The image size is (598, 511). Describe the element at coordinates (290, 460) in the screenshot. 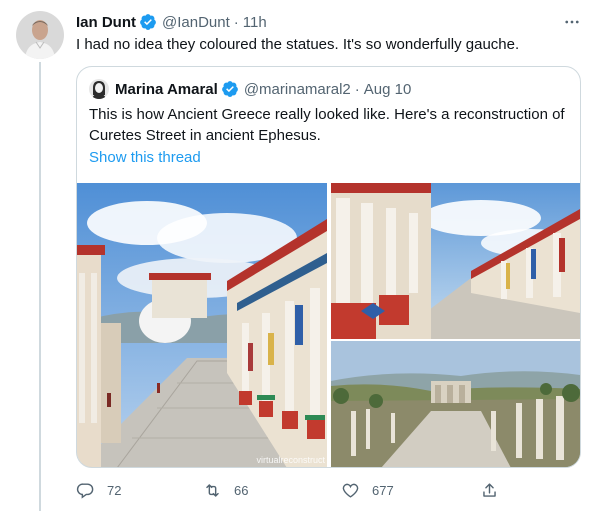

I see `media-watermark: virtualreconstruct` at that location.